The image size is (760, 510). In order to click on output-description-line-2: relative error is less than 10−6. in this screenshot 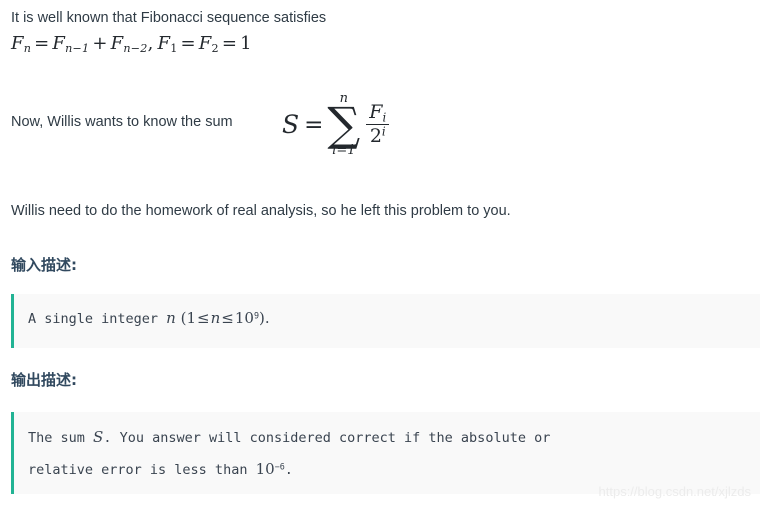, I will do `click(160, 469)`.